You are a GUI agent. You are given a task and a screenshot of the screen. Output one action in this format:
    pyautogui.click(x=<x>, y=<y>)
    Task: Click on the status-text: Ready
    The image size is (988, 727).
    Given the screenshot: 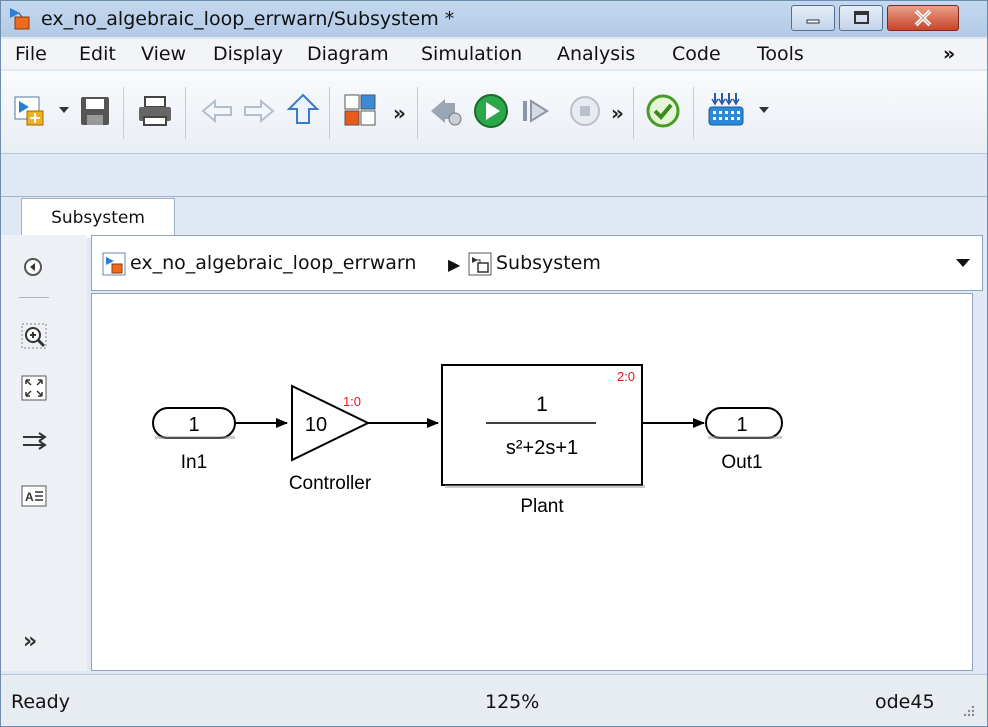 What is the action you would take?
    pyautogui.click(x=40, y=702)
    